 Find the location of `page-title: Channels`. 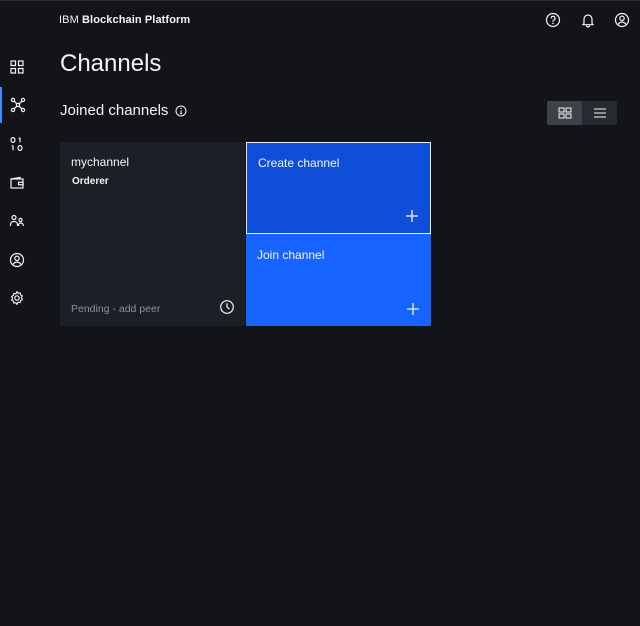

page-title: Channels is located at coordinates (111, 63).